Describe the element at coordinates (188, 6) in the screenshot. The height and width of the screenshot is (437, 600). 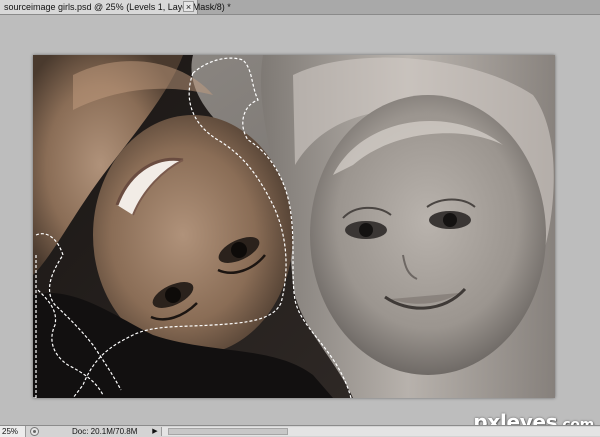
I see `close-icon: ×` at that location.